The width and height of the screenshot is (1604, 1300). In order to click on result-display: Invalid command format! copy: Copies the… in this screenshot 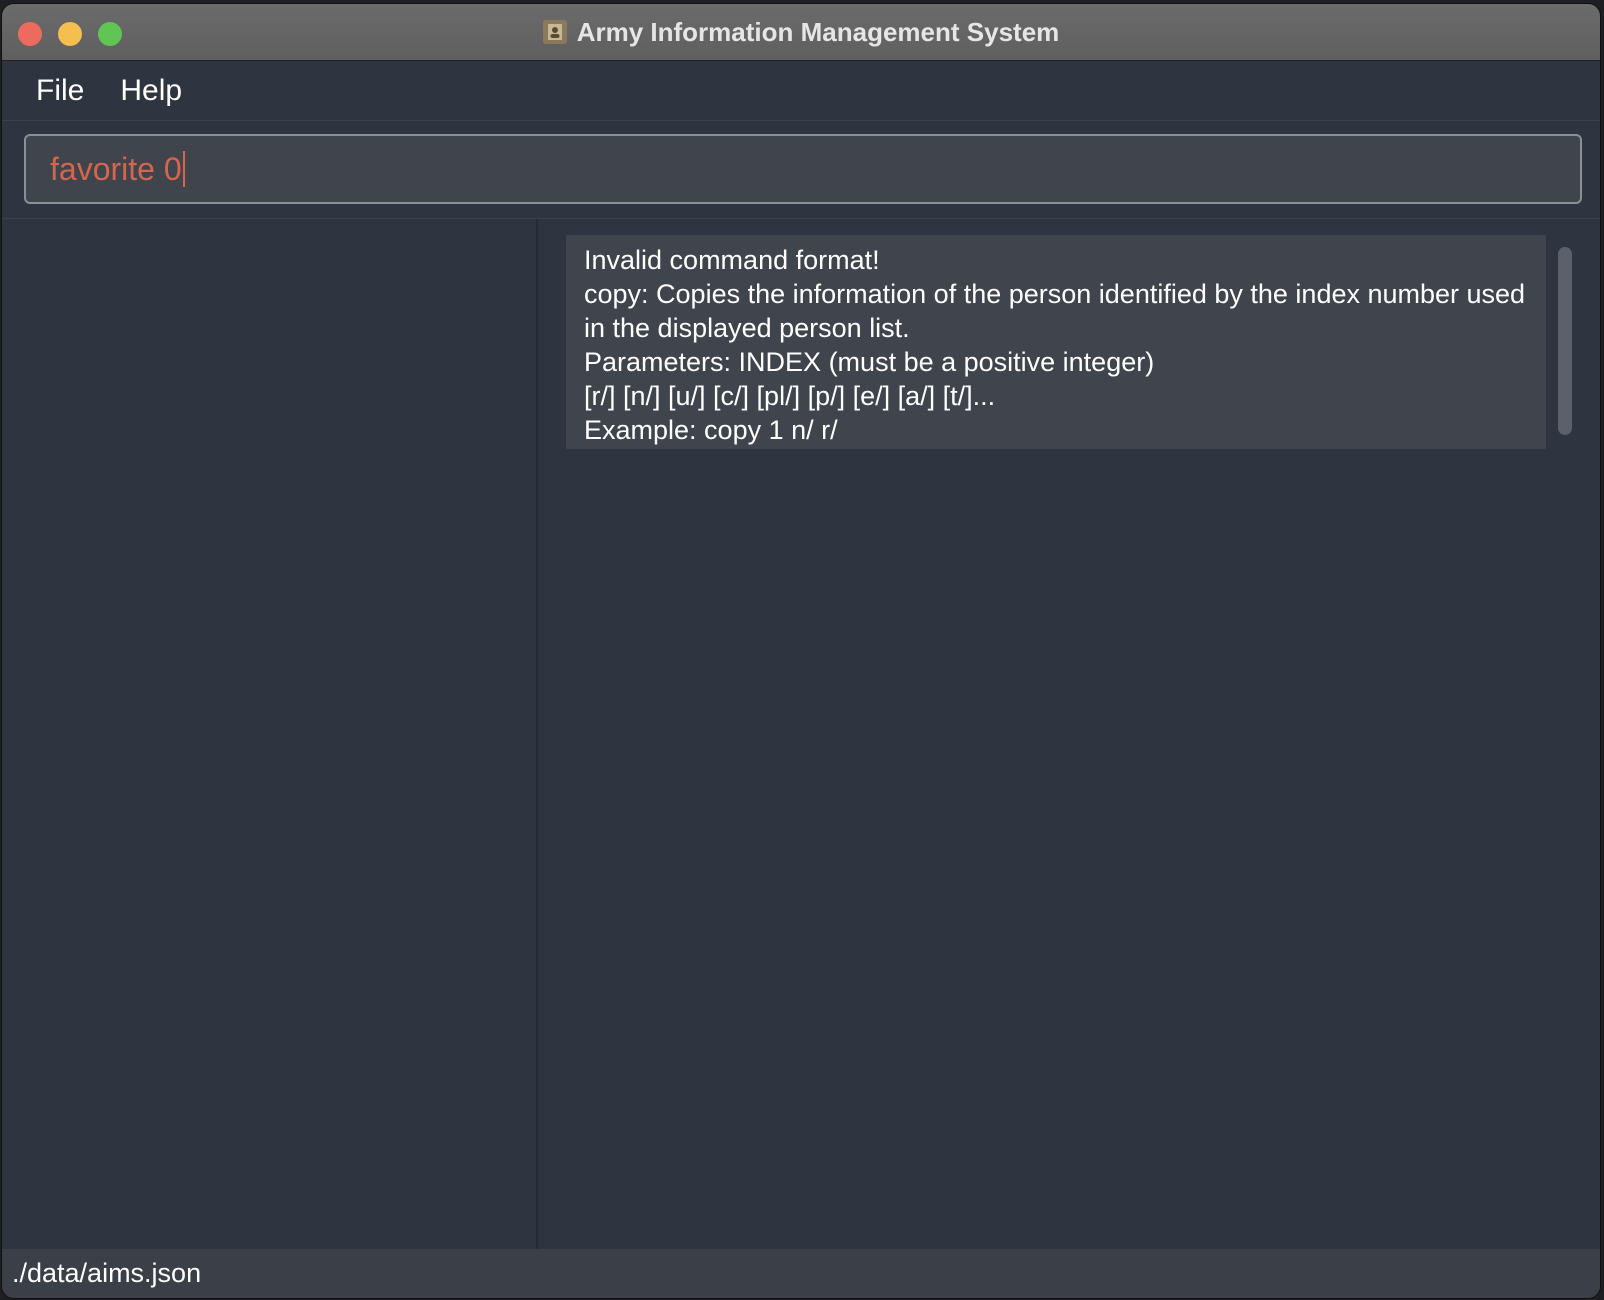, I will do `click(1056, 342)`.